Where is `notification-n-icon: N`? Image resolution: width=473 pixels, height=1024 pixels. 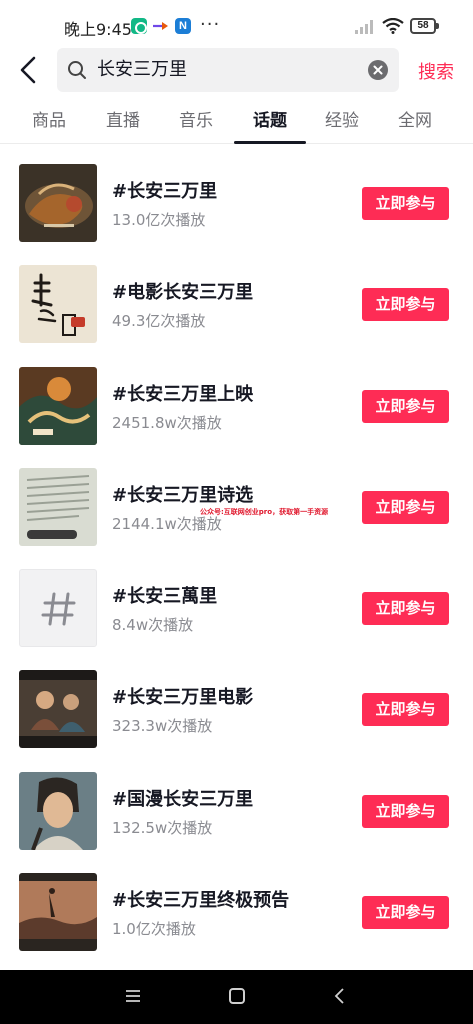 notification-n-icon: N is located at coordinates (183, 26).